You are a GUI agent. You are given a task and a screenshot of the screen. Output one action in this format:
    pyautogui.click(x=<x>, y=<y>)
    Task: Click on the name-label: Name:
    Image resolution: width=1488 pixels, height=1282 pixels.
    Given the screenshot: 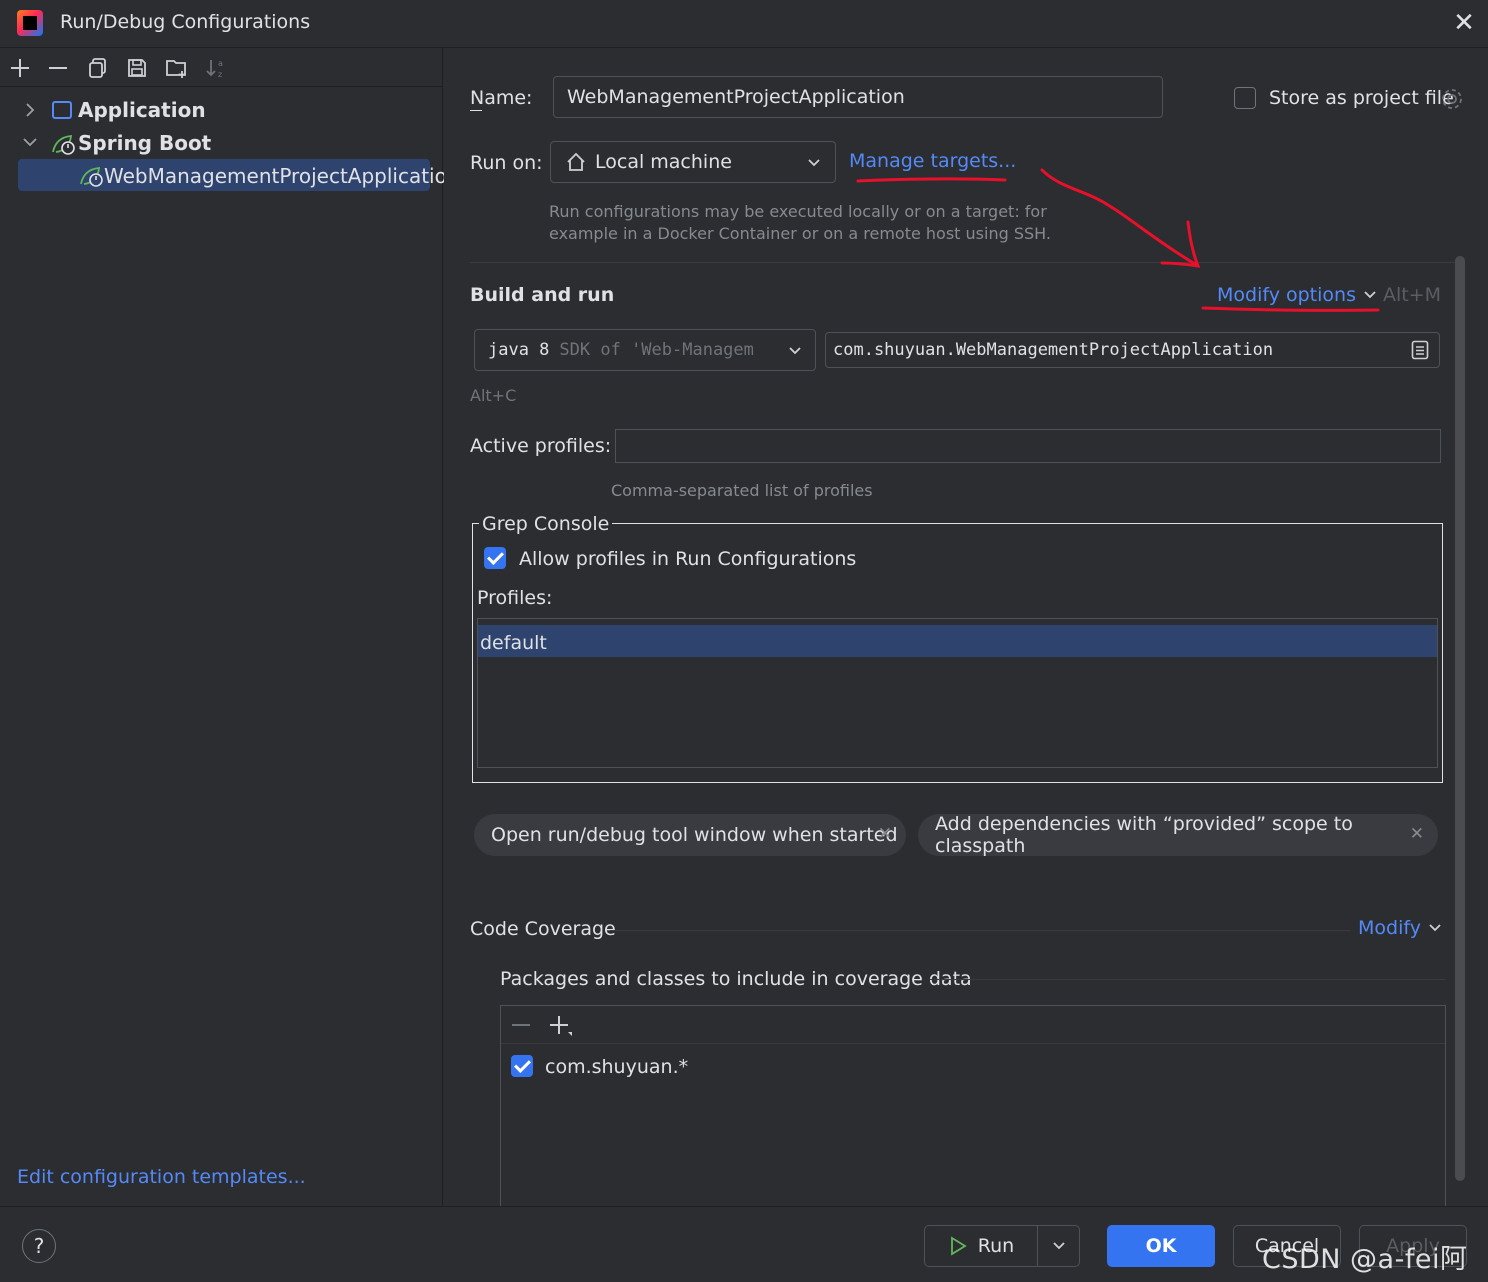 What is the action you would take?
    pyautogui.click(x=501, y=98)
    